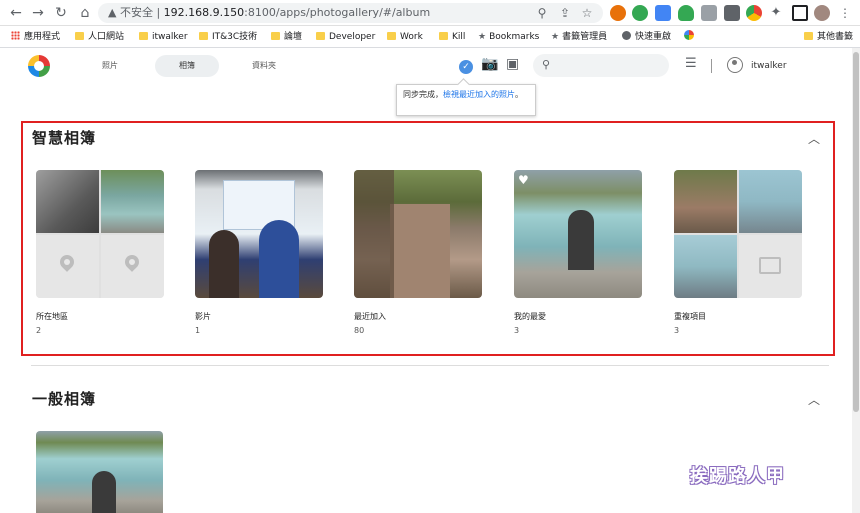  I want to click on google-icon, so click(689, 35).